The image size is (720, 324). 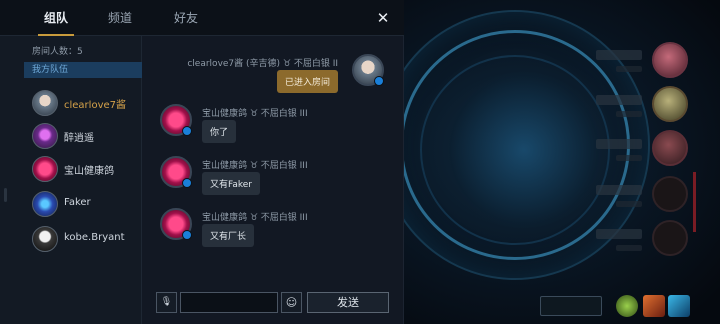 I want to click on message-bubble: 已进入房间, so click(x=307, y=81).